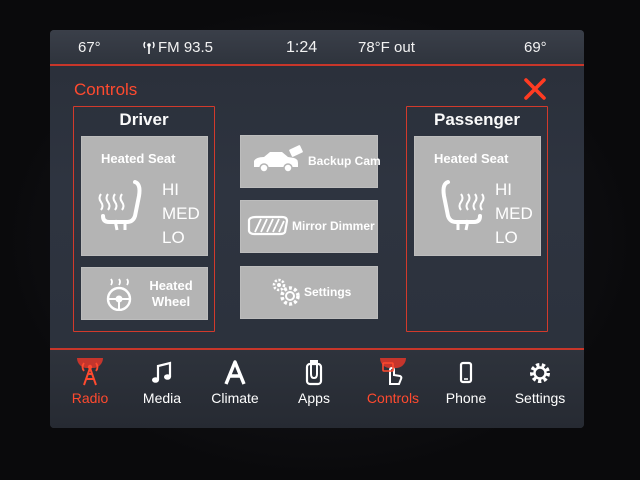 Image resolution: width=640 pixels, height=480 pixels. I want to click on apps-icon, so click(314, 373).